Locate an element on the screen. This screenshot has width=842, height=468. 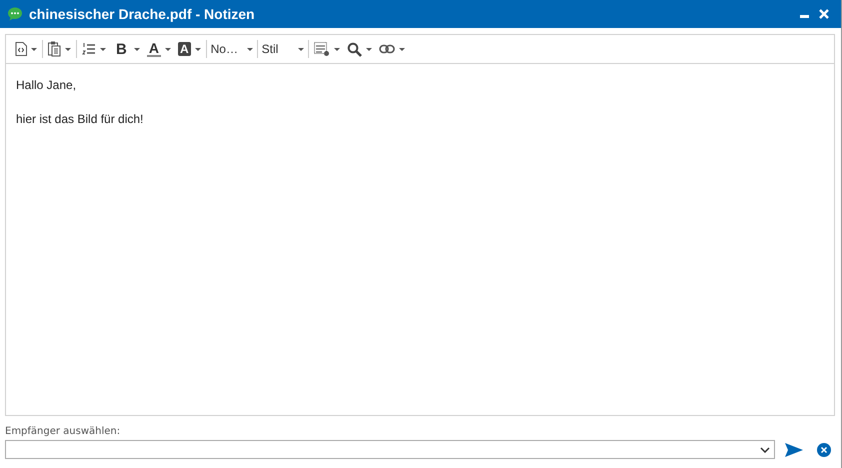
code-file-icon is located at coordinates (21, 49).